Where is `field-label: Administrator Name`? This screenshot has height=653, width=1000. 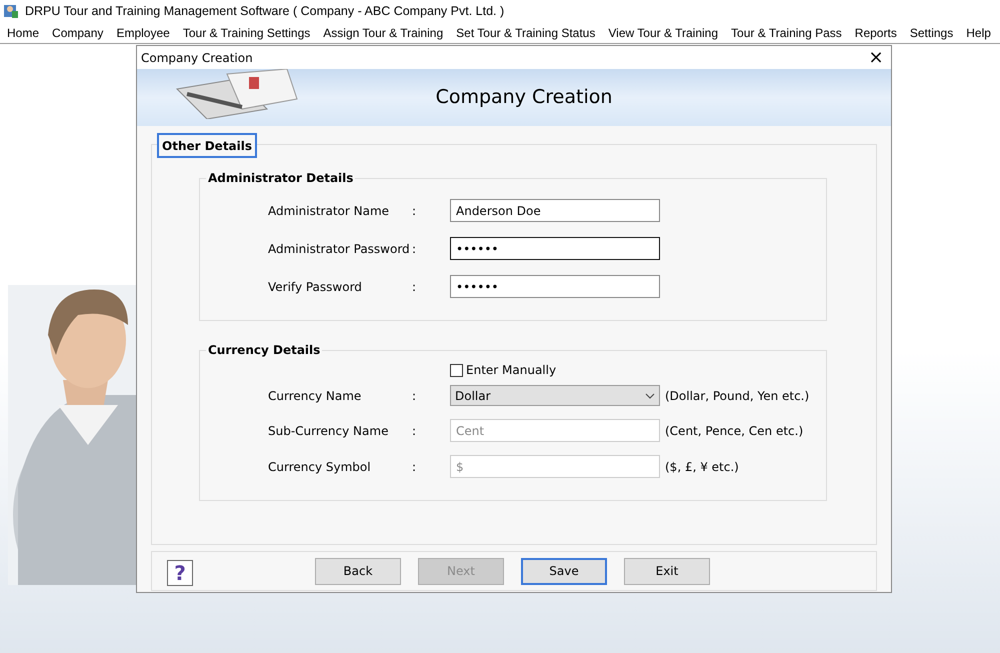 field-label: Administrator Name is located at coordinates (329, 211).